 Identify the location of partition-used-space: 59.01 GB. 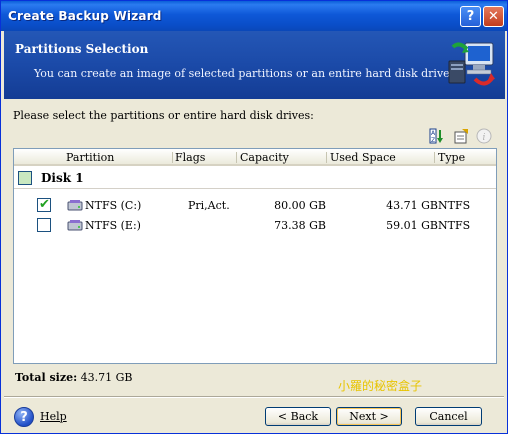
(412, 225).